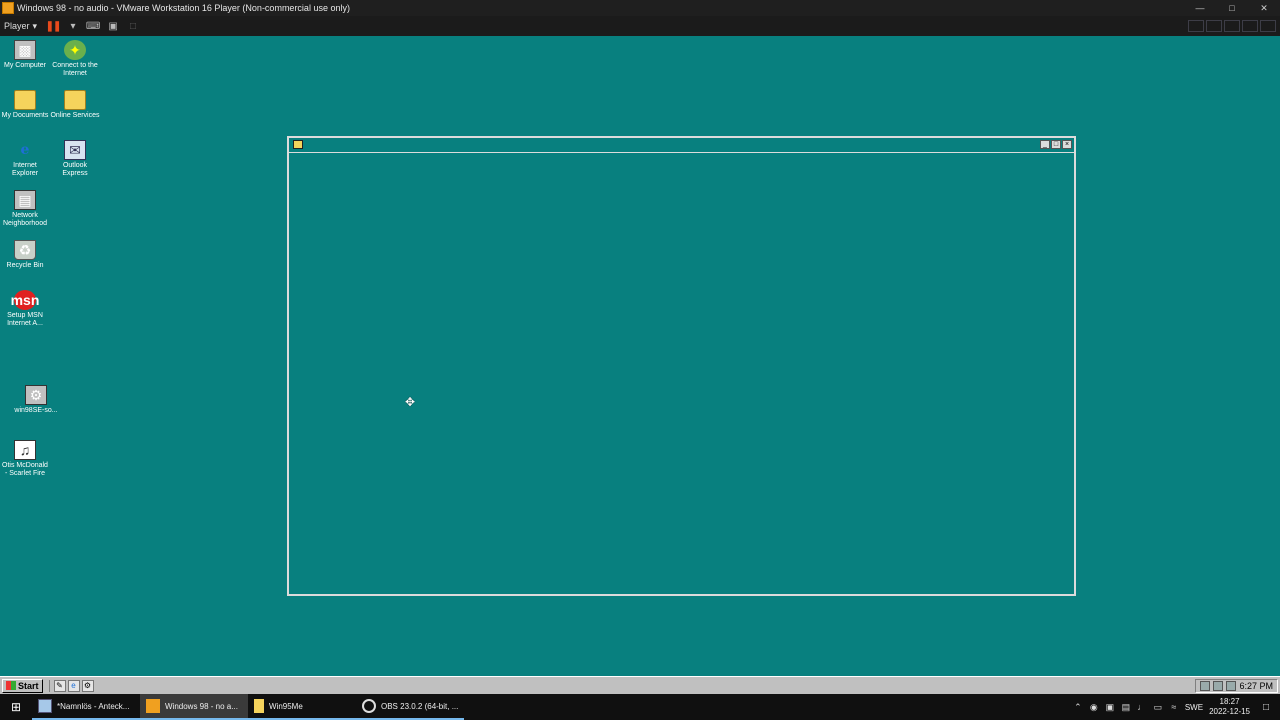  I want to click on close-button: ×, so click(1067, 144).